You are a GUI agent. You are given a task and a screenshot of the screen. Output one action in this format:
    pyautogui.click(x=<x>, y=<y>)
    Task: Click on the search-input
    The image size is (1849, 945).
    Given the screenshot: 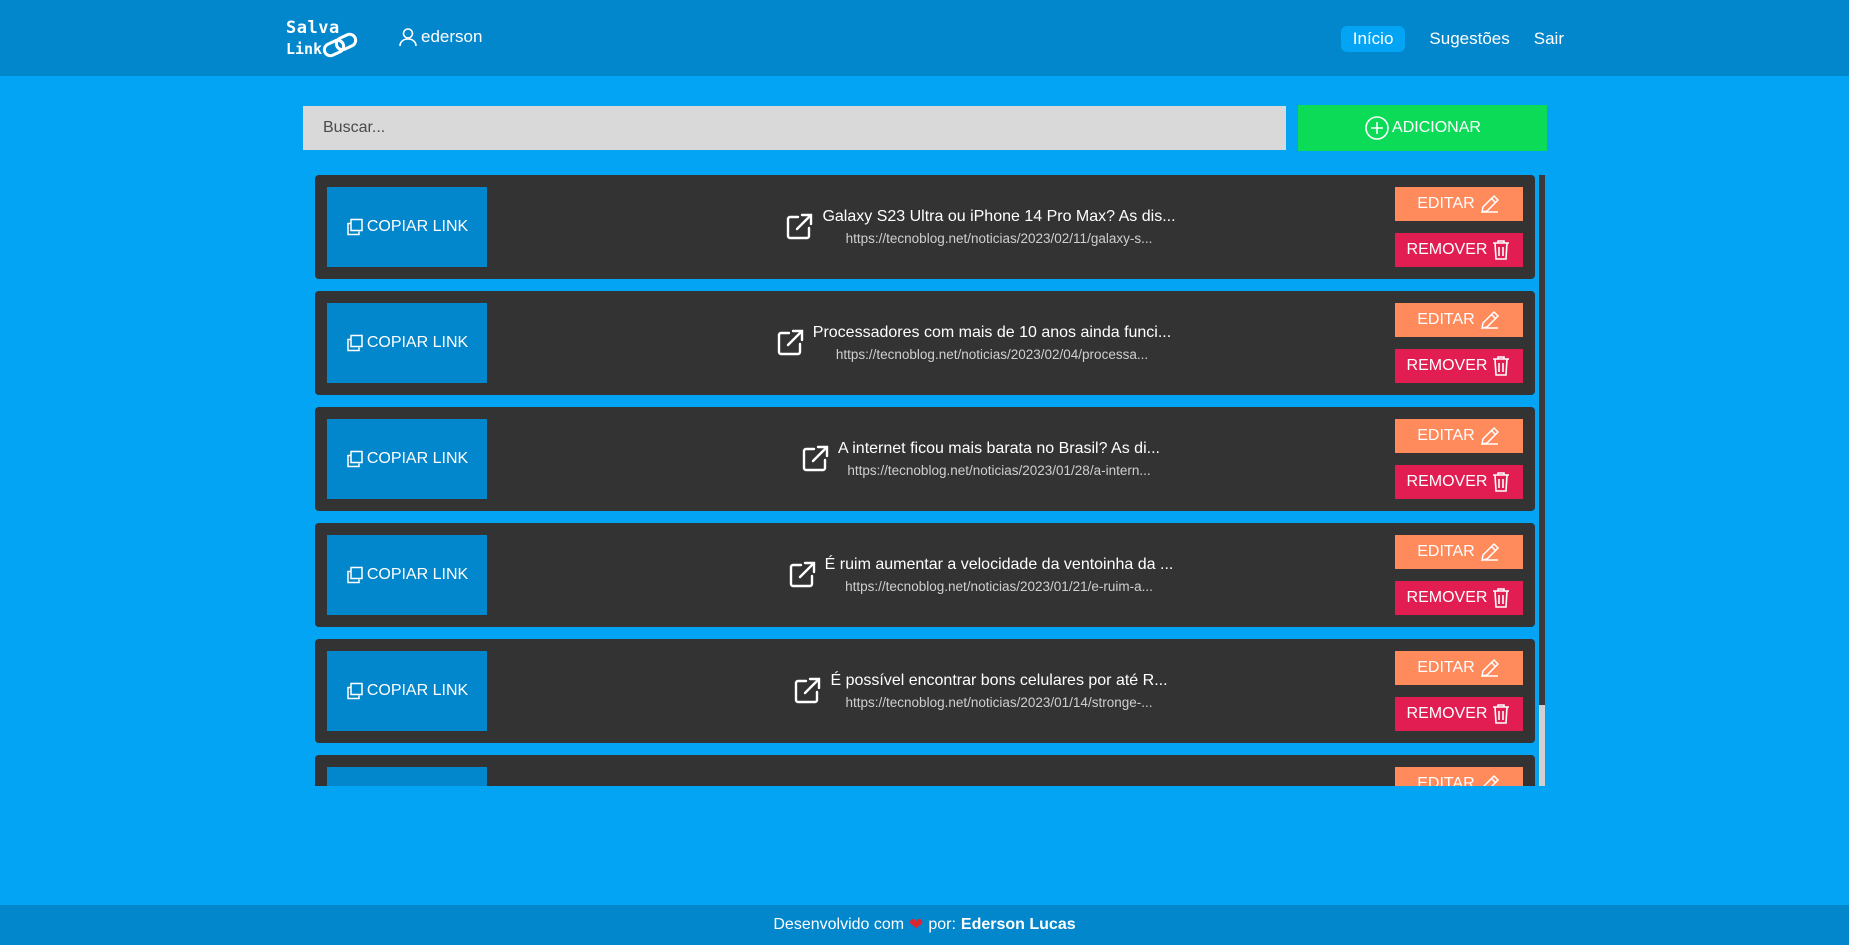 What is the action you would take?
    pyautogui.click(x=794, y=128)
    